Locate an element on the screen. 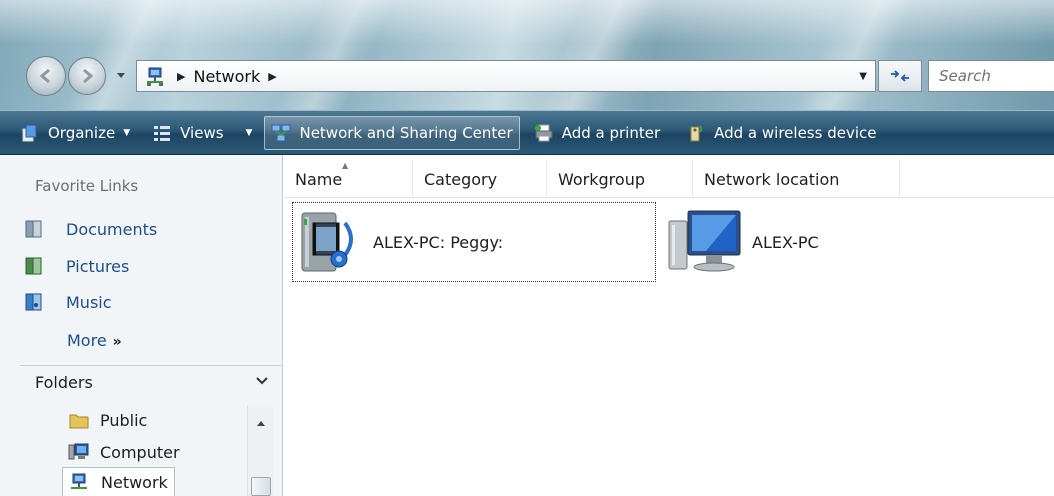 The image size is (1054, 496). favorite-link-label: Music is located at coordinates (89, 302).